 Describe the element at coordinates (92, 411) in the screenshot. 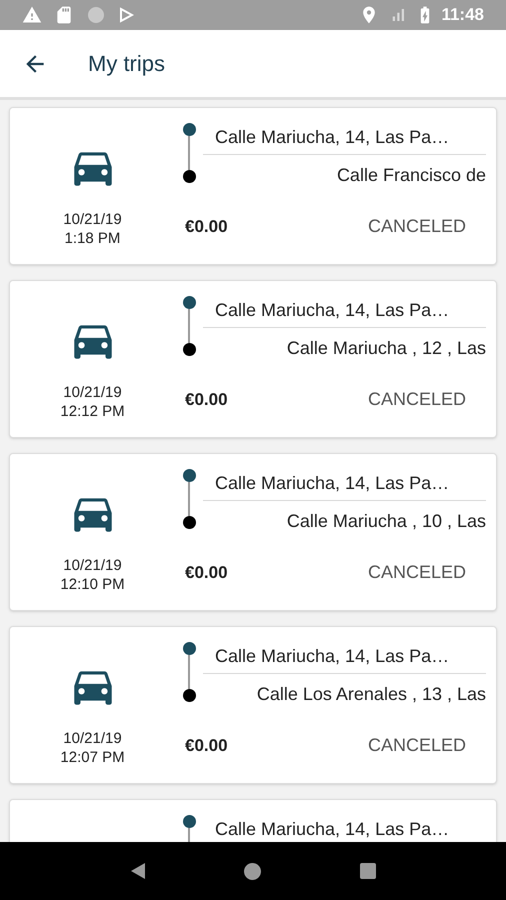

I see `trip-time: 12:12 PM` at that location.